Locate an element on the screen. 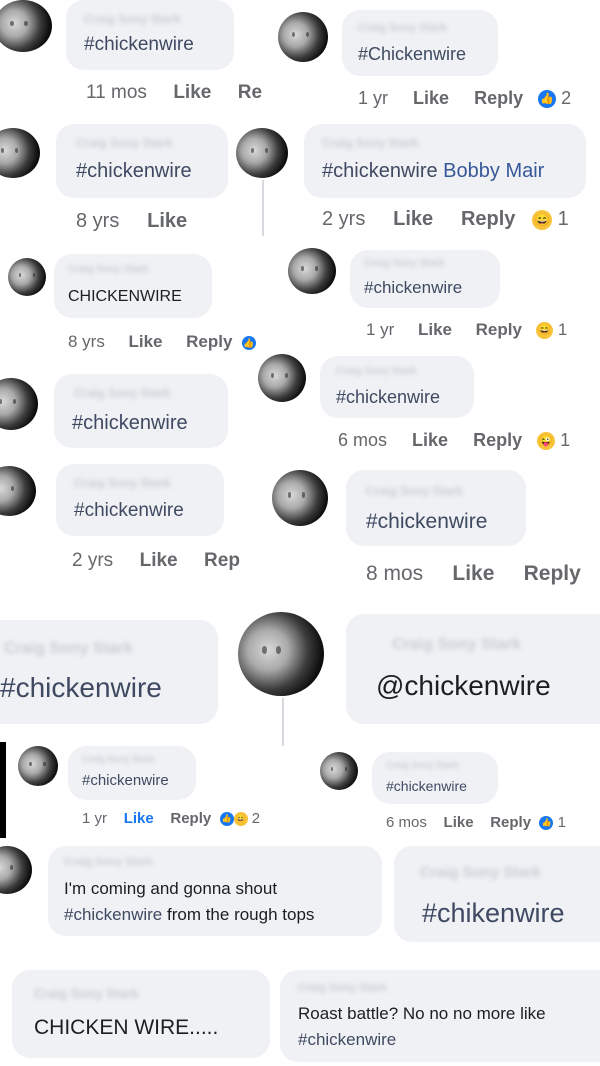 Image resolution: width=600 pixels, height=1066 pixels. reply-button: Re is located at coordinates (250, 92).